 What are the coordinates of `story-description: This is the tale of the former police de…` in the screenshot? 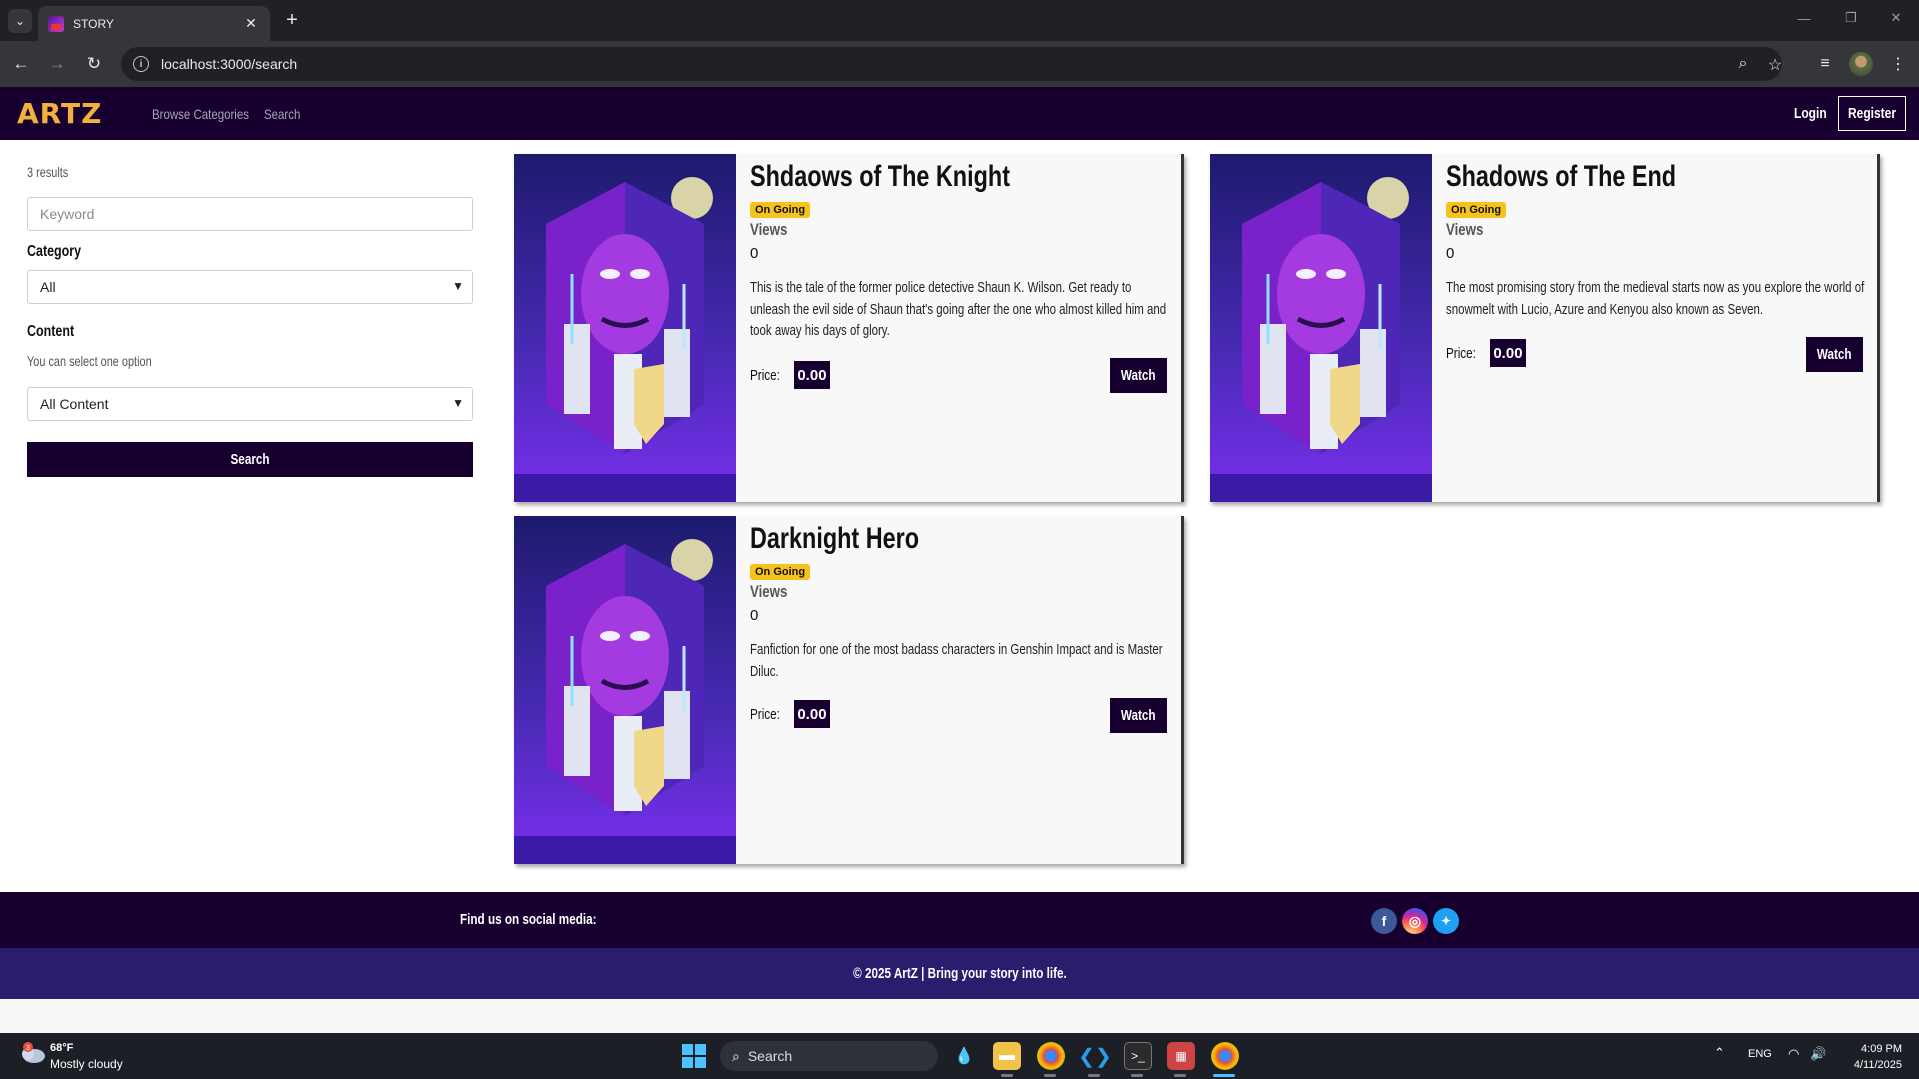 It's located at (958, 309).